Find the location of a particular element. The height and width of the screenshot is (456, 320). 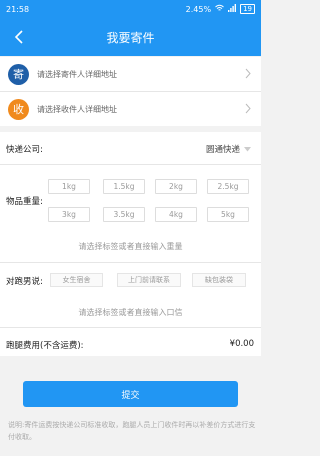

weight-option: 1kg is located at coordinates (69, 186).